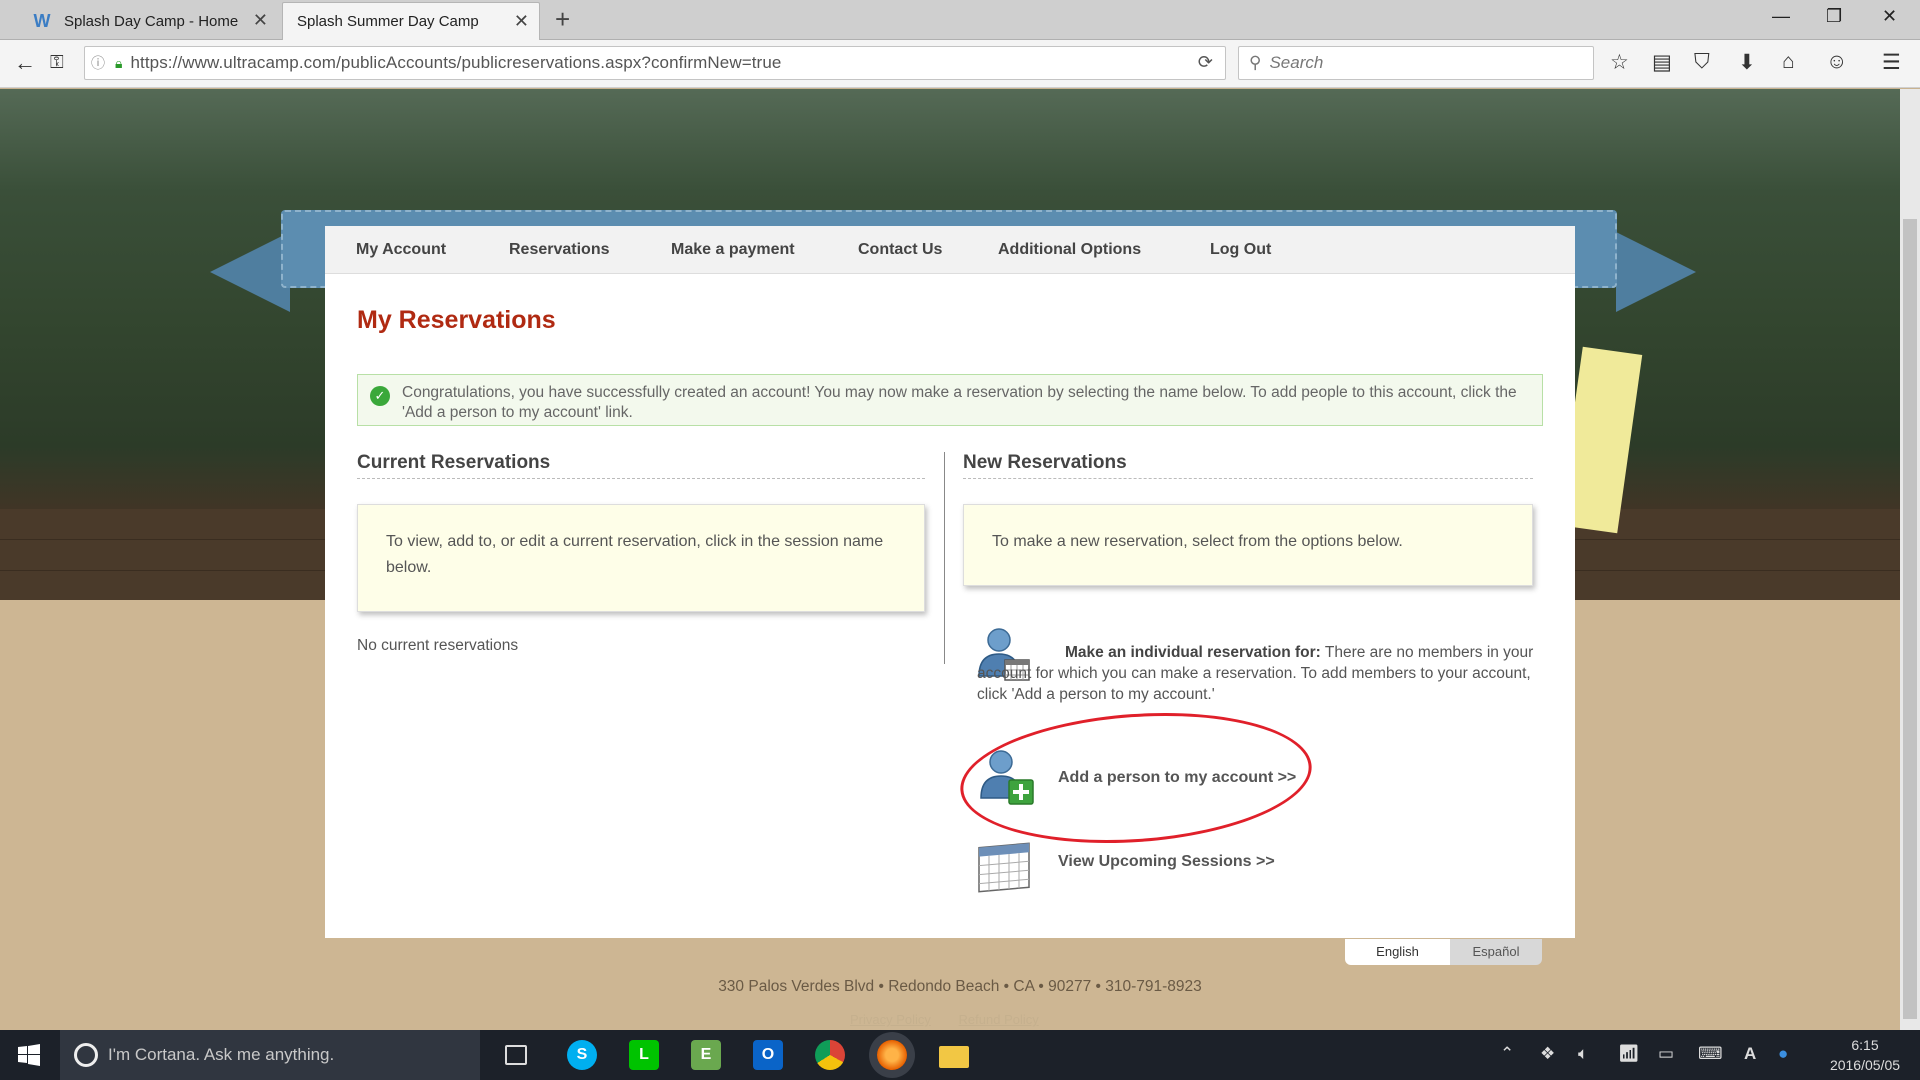  Describe the element at coordinates (1783, 1054) in the screenshot. I see `onedrive-icon: ●` at that location.